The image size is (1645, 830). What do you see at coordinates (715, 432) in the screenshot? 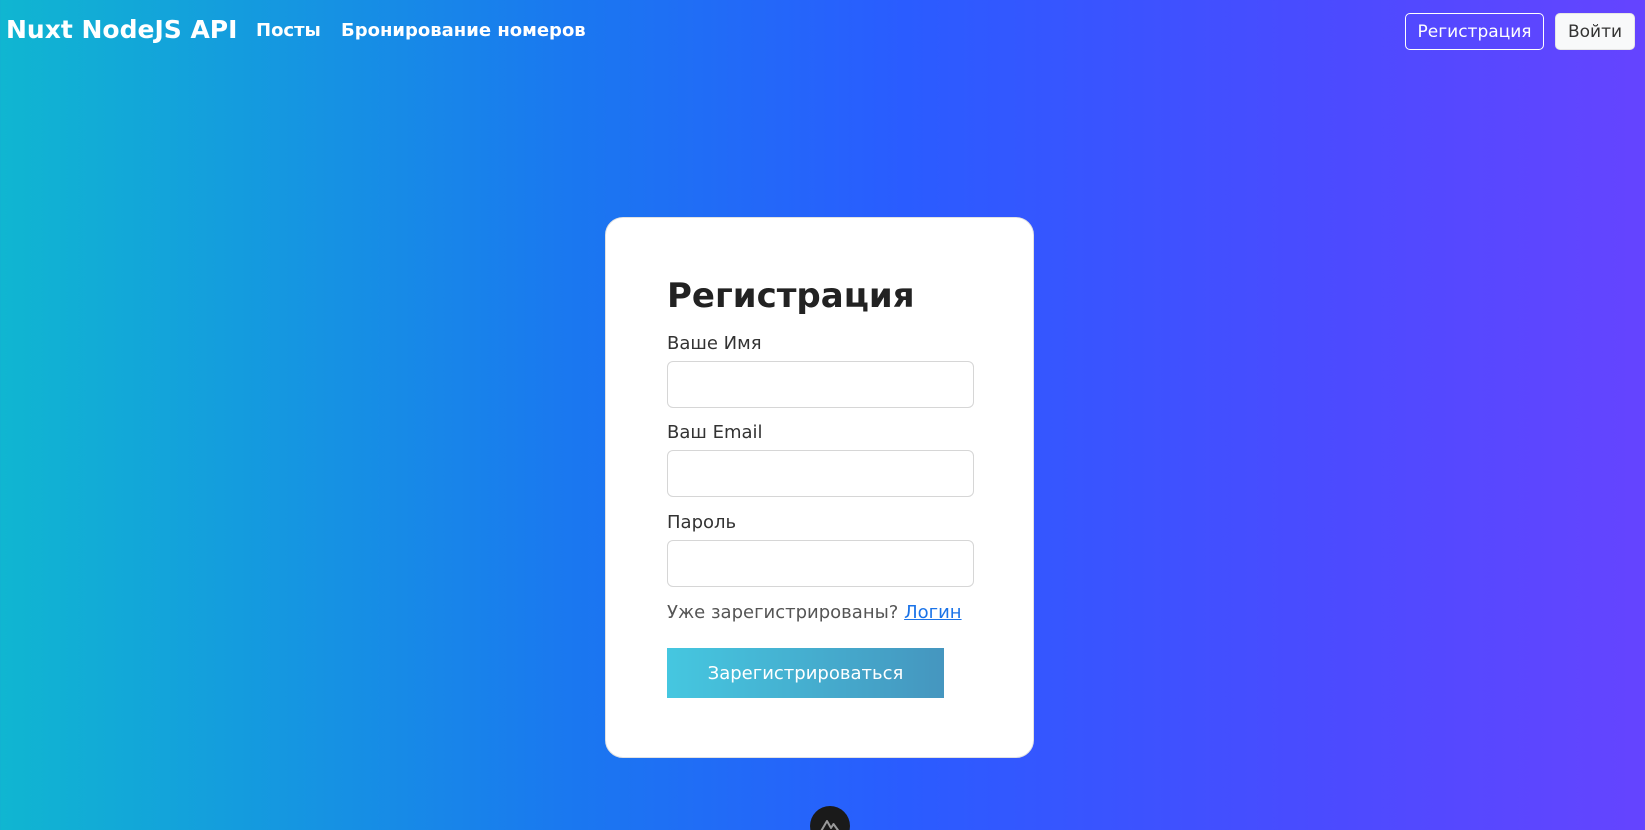
I see `email-label: Ваш Email` at bounding box center [715, 432].